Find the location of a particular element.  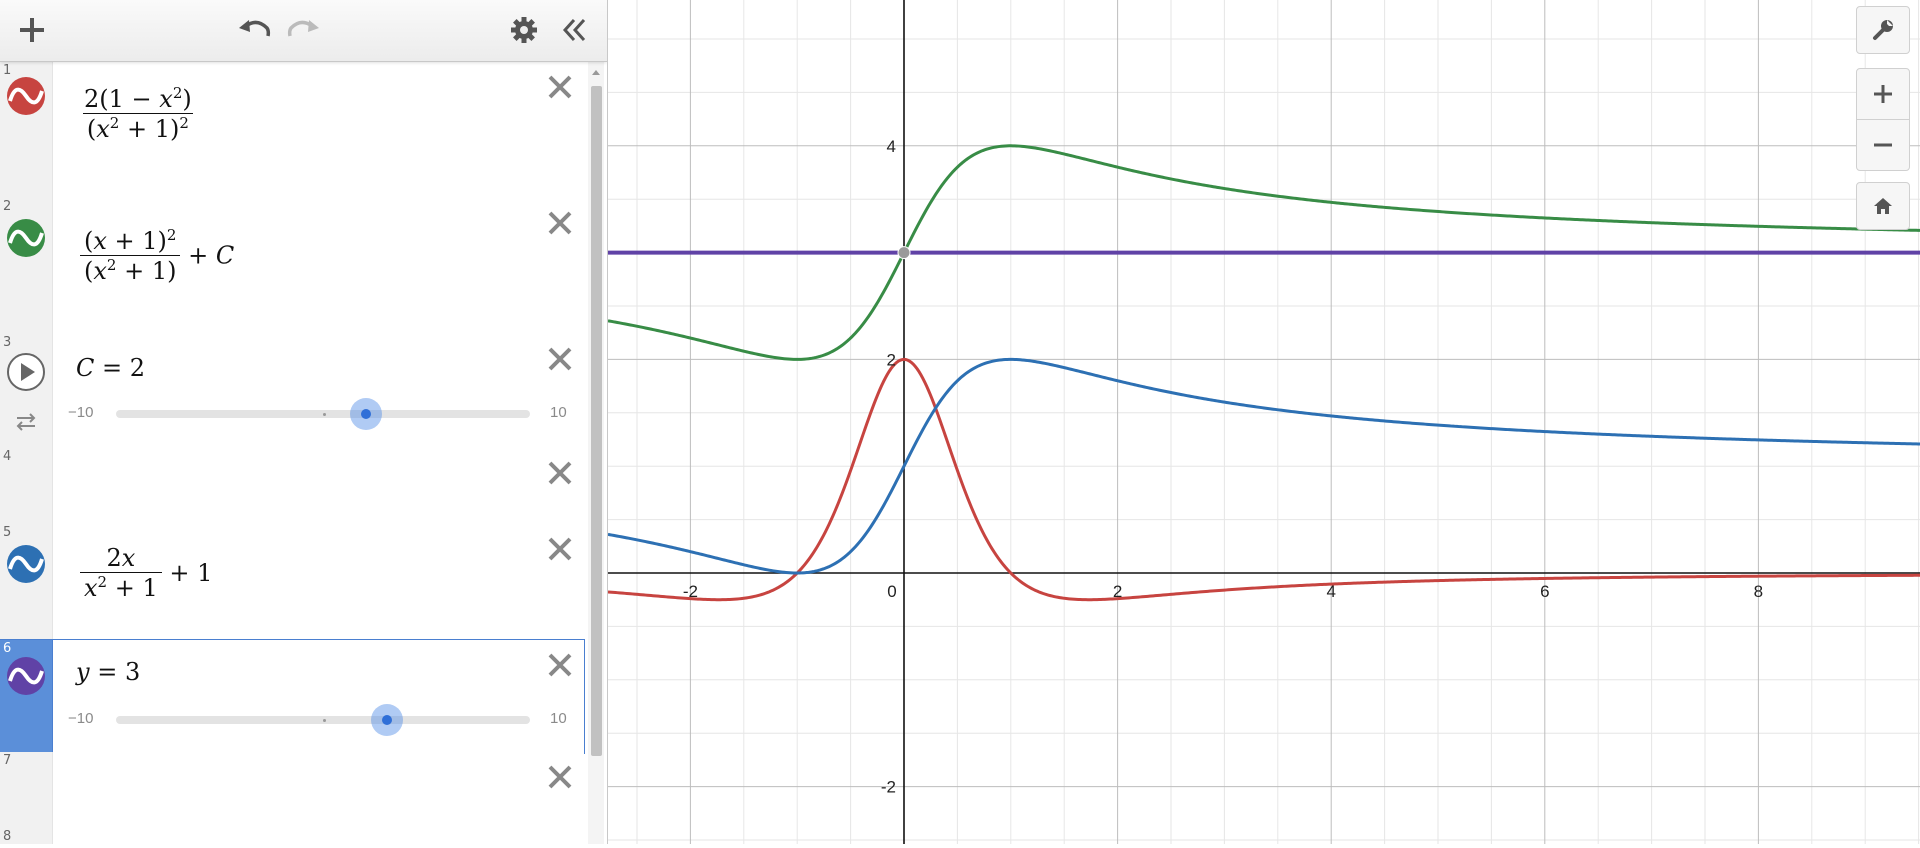

plus-icon is located at coordinates (32, 30).